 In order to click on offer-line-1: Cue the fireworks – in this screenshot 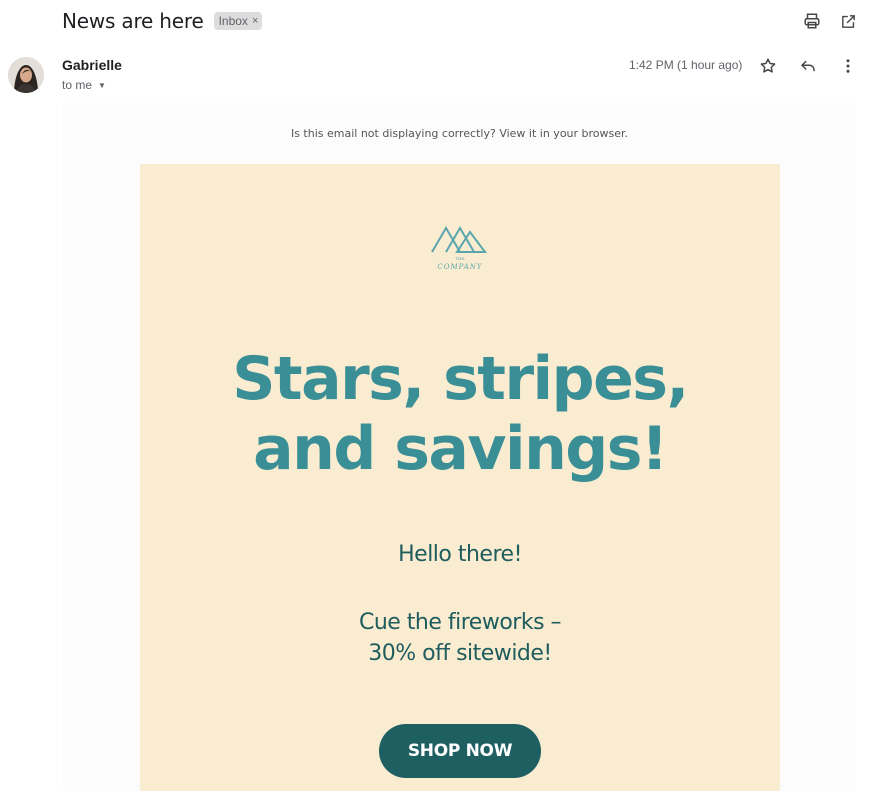, I will do `click(460, 622)`.